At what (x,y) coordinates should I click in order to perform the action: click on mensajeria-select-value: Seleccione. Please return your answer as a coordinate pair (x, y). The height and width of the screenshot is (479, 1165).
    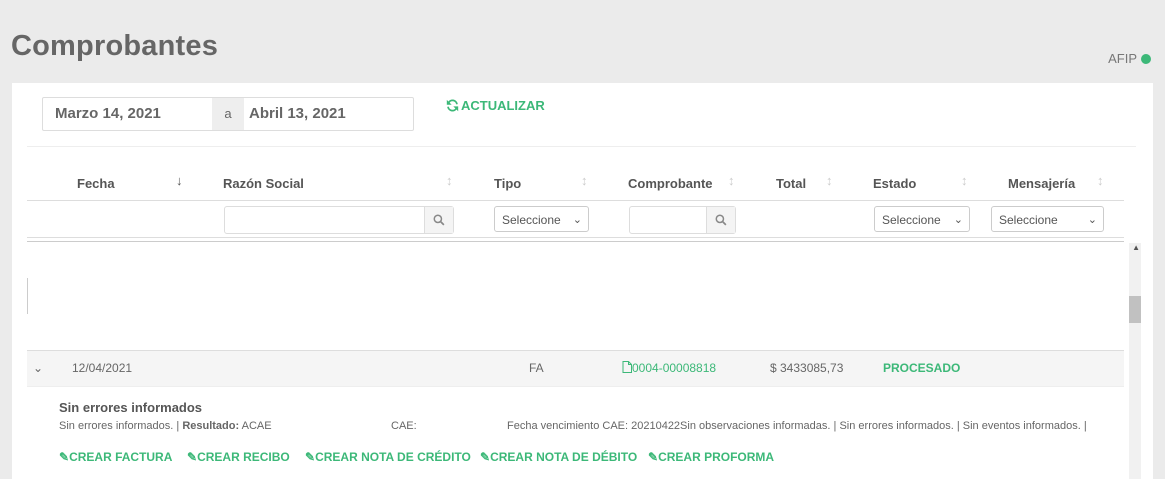
    Looking at the image, I should click on (1028, 220).